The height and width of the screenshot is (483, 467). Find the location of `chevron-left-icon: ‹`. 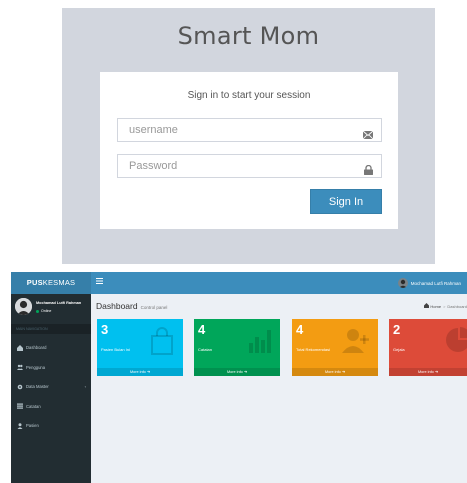

chevron-left-icon: ‹ is located at coordinates (85, 386).